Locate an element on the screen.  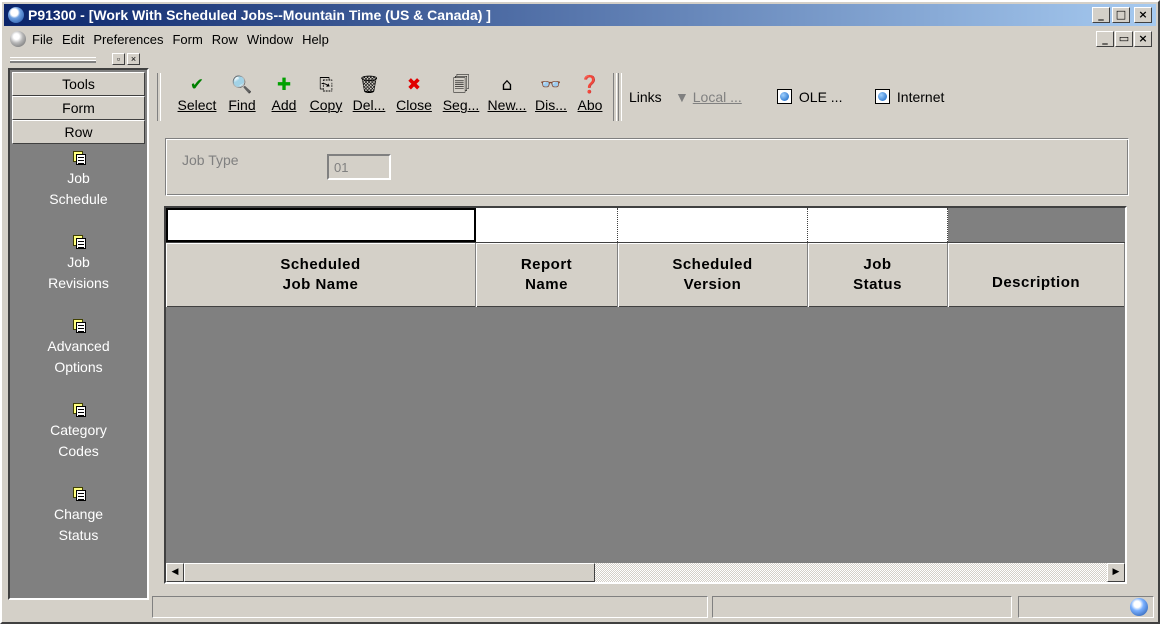
about-button: ❓ Abo is located at coordinates (590, 98).